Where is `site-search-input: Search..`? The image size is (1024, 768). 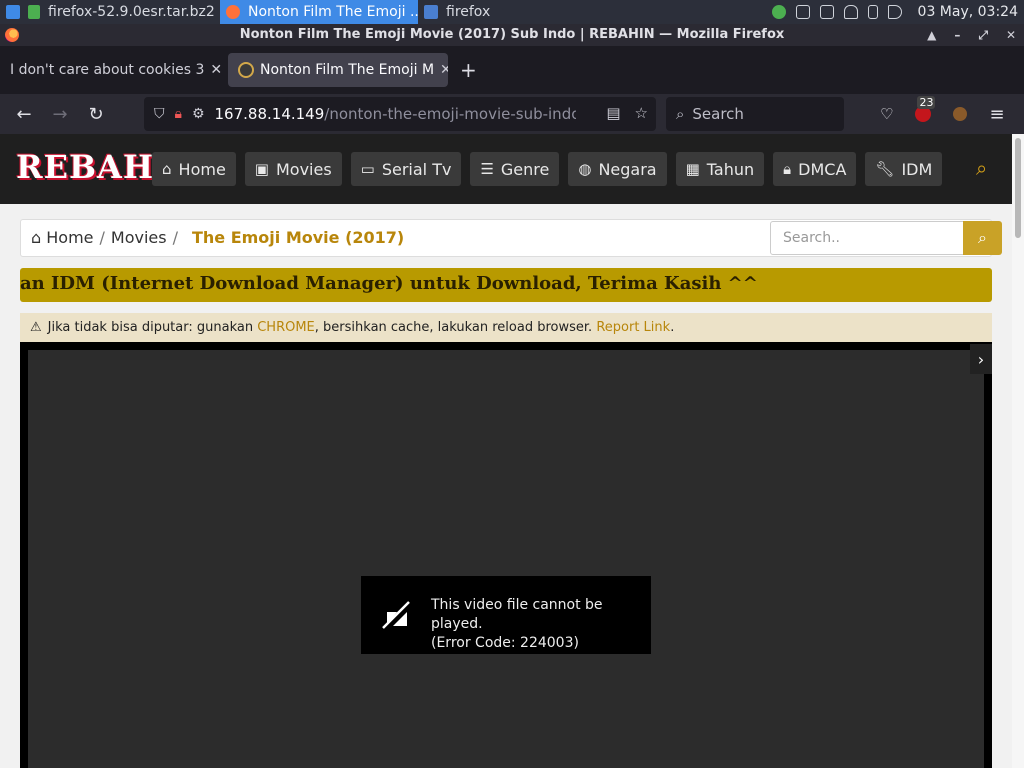
site-search-input: Search.. is located at coordinates (867, 238).